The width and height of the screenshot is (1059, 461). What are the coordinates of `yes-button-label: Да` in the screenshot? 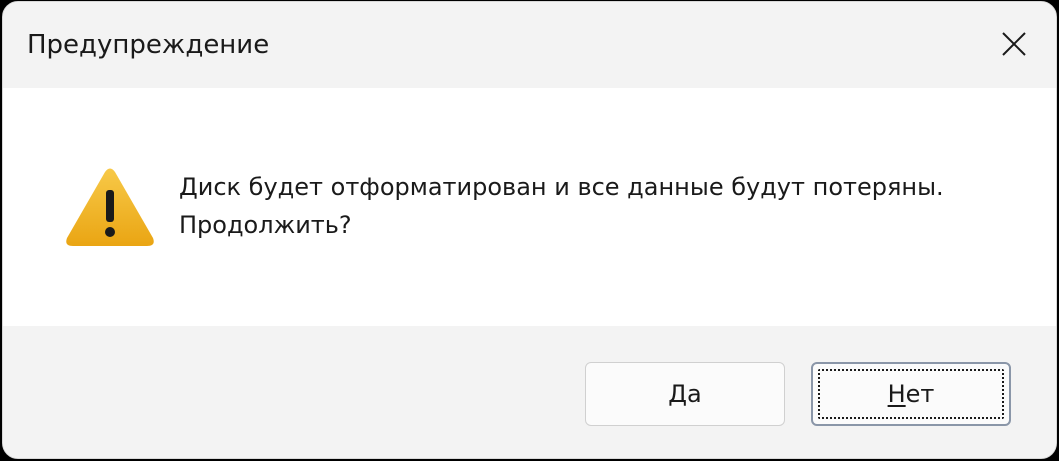 It's located at (685, 394).